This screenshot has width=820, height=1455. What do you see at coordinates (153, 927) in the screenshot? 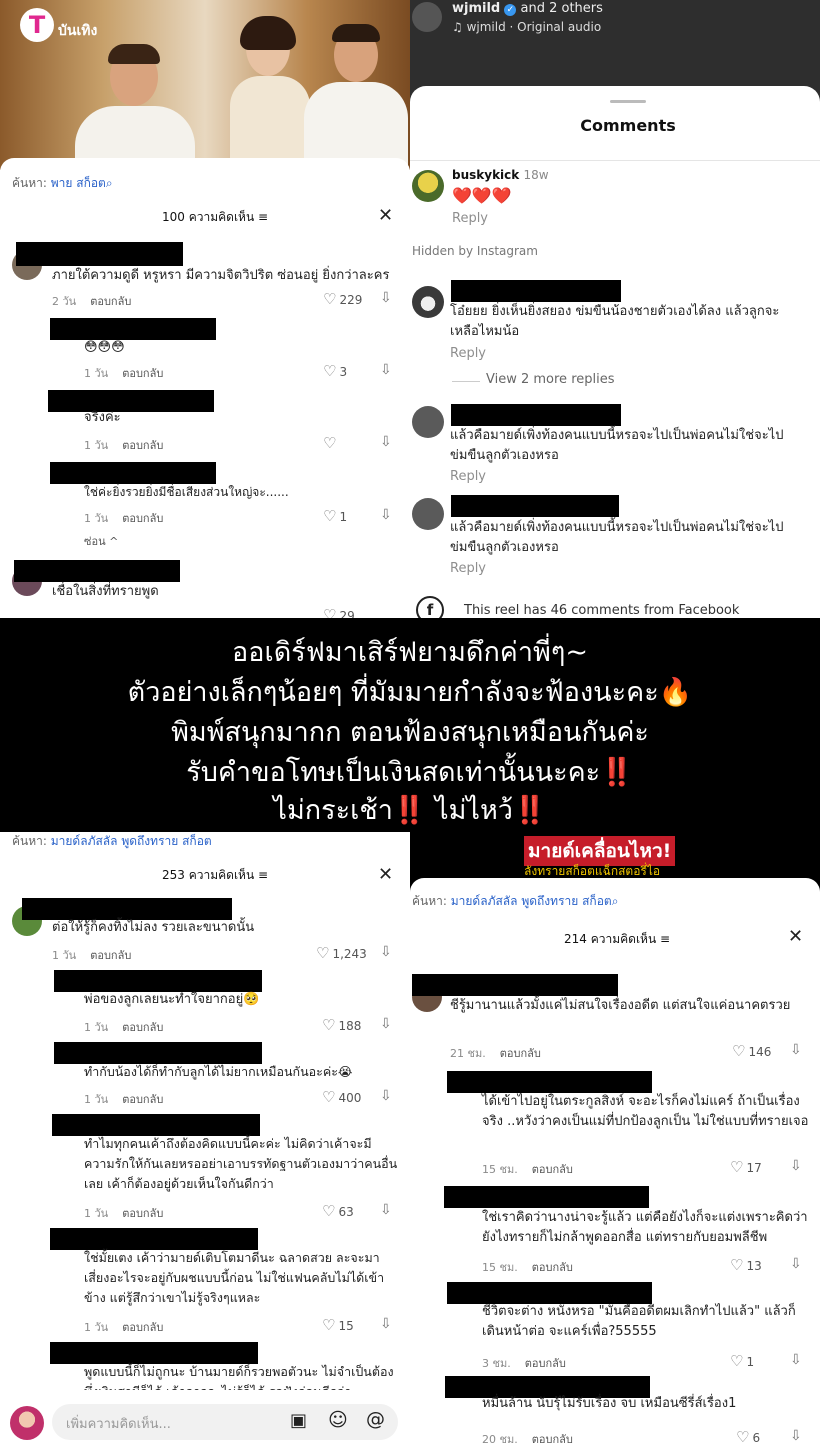
I see `comment-text: ต่อให้รู้ก็คงทิ้งไม่ลง รวยเละขนาดนั้น` at bounding box center [153, 927].